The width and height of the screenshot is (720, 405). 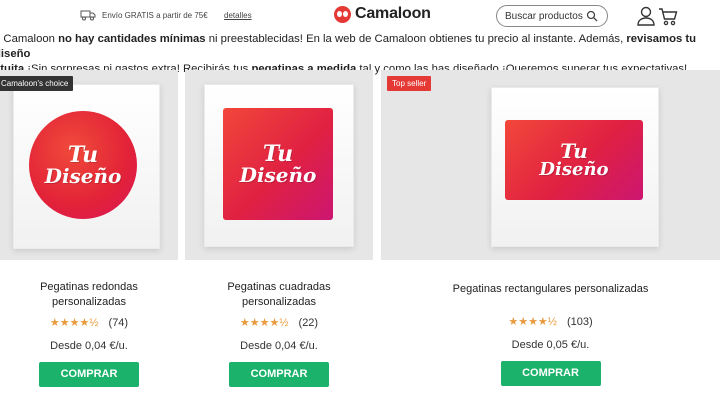 What do you see at coordinates (238, 15) in the screenshot?
I see `details-link: detalles` at bounding box center [238, 15].